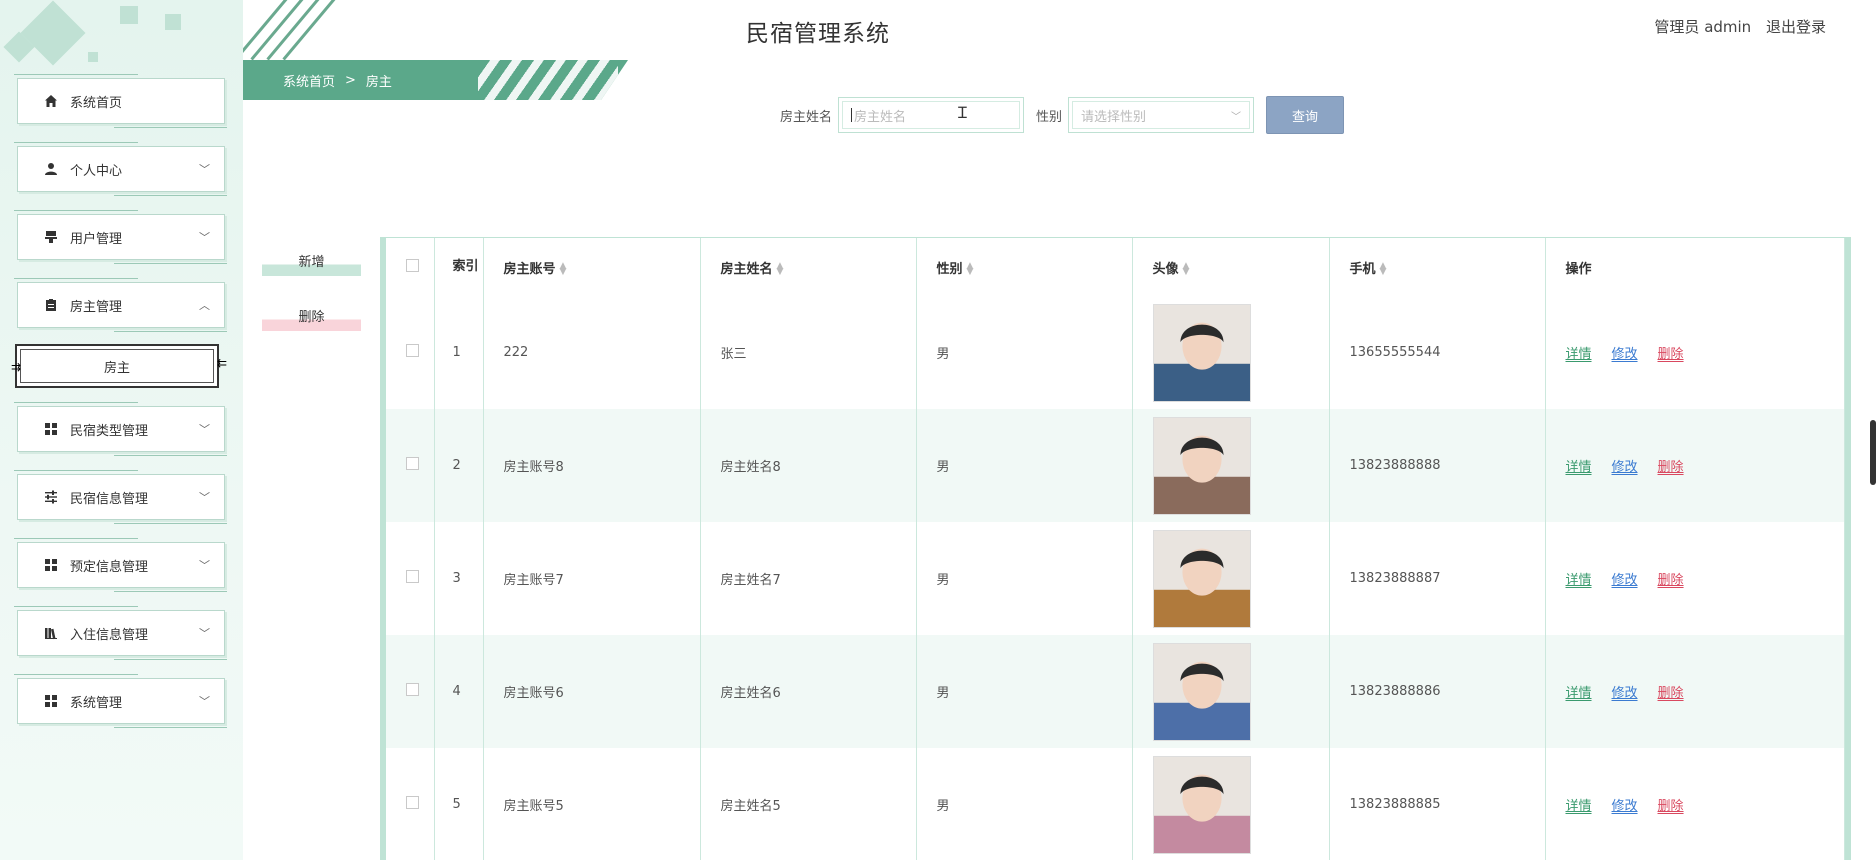 This screenshot has height=860, width=1876. What do you see at coordinates (204, 305) in the screenshot?
I see `chevron-up-icon: ︿` at bounding box center [204, 305].